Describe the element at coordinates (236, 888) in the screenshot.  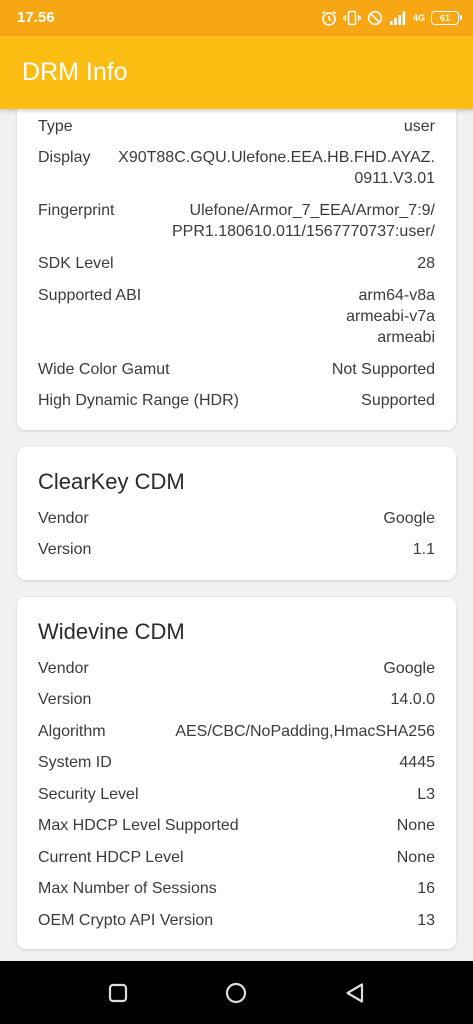
I see `info-row-max-sessions: Max Number of Sessions 16` at that location.